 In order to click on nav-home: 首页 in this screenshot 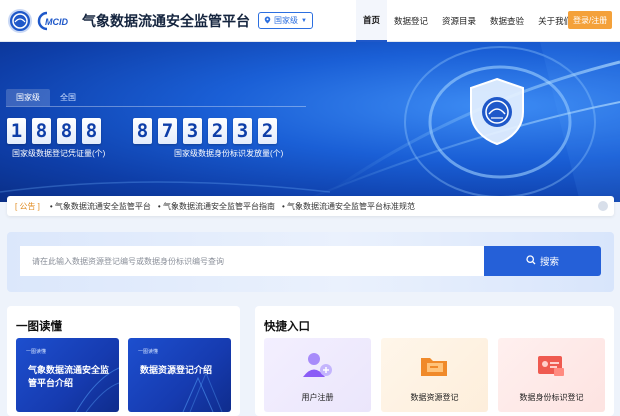, I will do `click(372, 21)`.